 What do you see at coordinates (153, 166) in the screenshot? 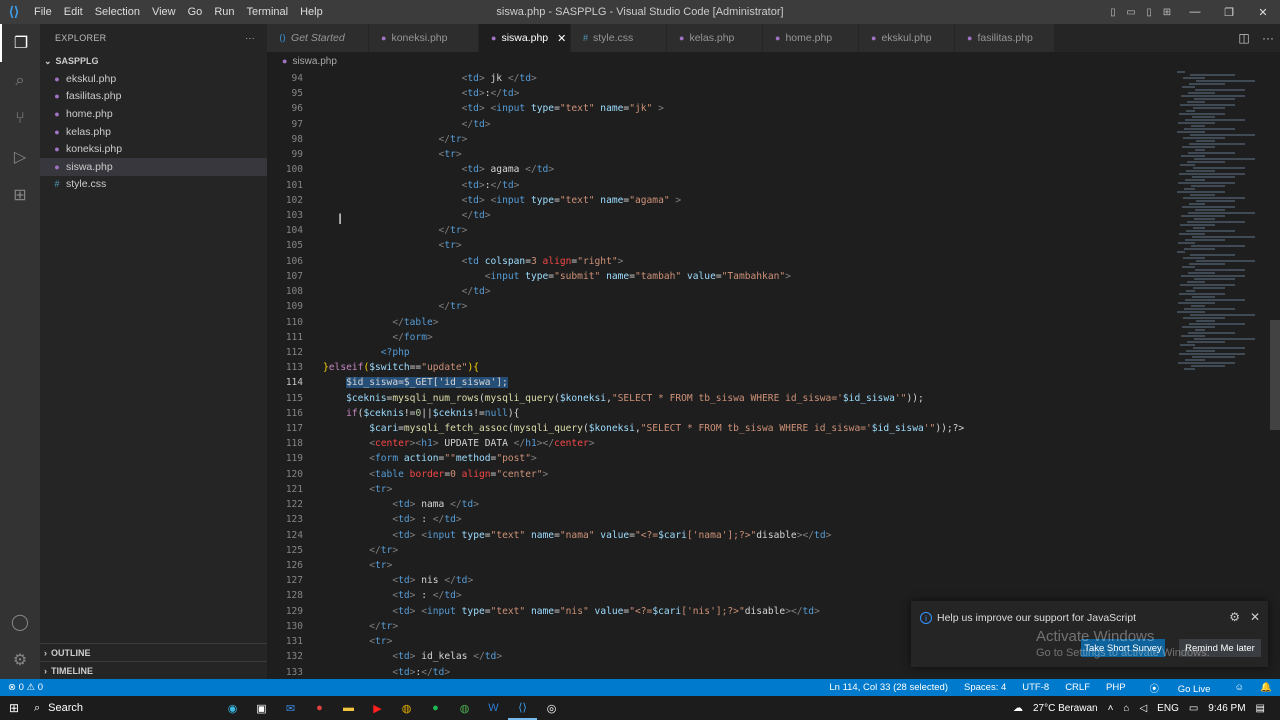
I see `file-siswa: ● siswa.php` at bounding box center [153, 166].